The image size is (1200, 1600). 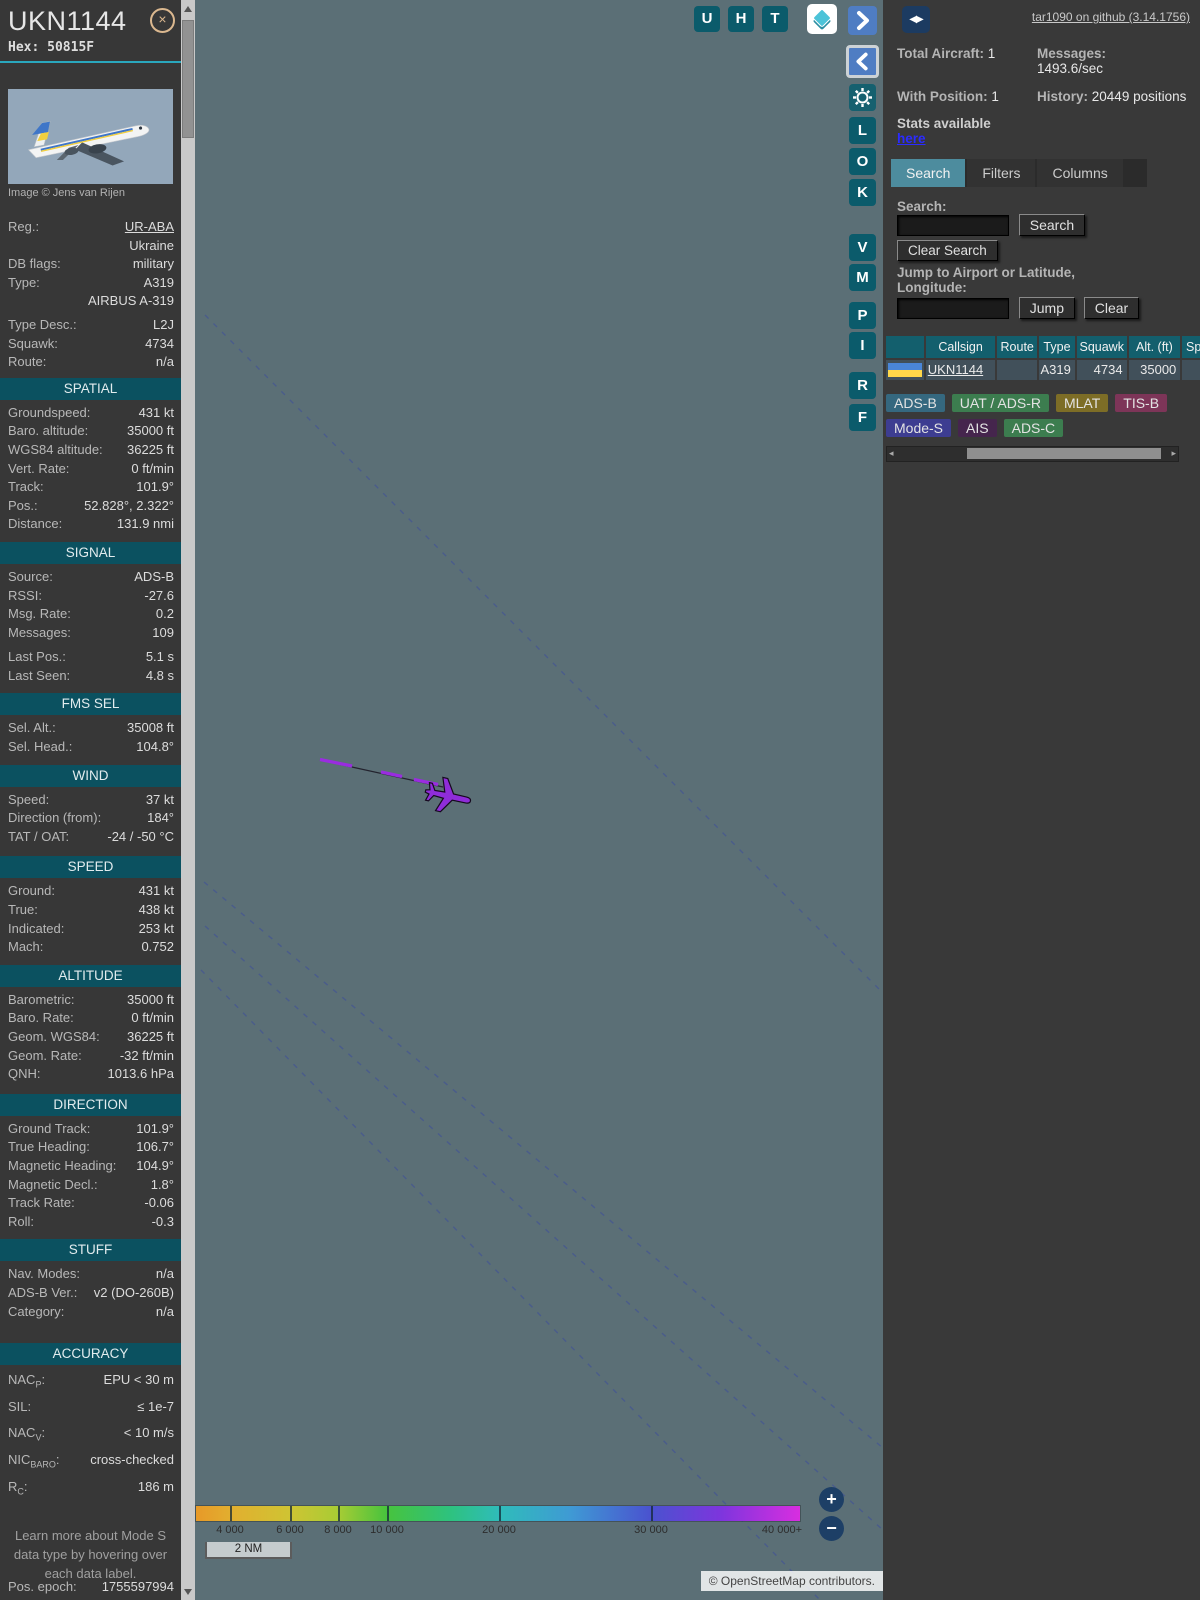 What do you see at coordinates (1052, 225) in the screenshot?
I see `search-button: Search` at bounding box center [1052, 225].